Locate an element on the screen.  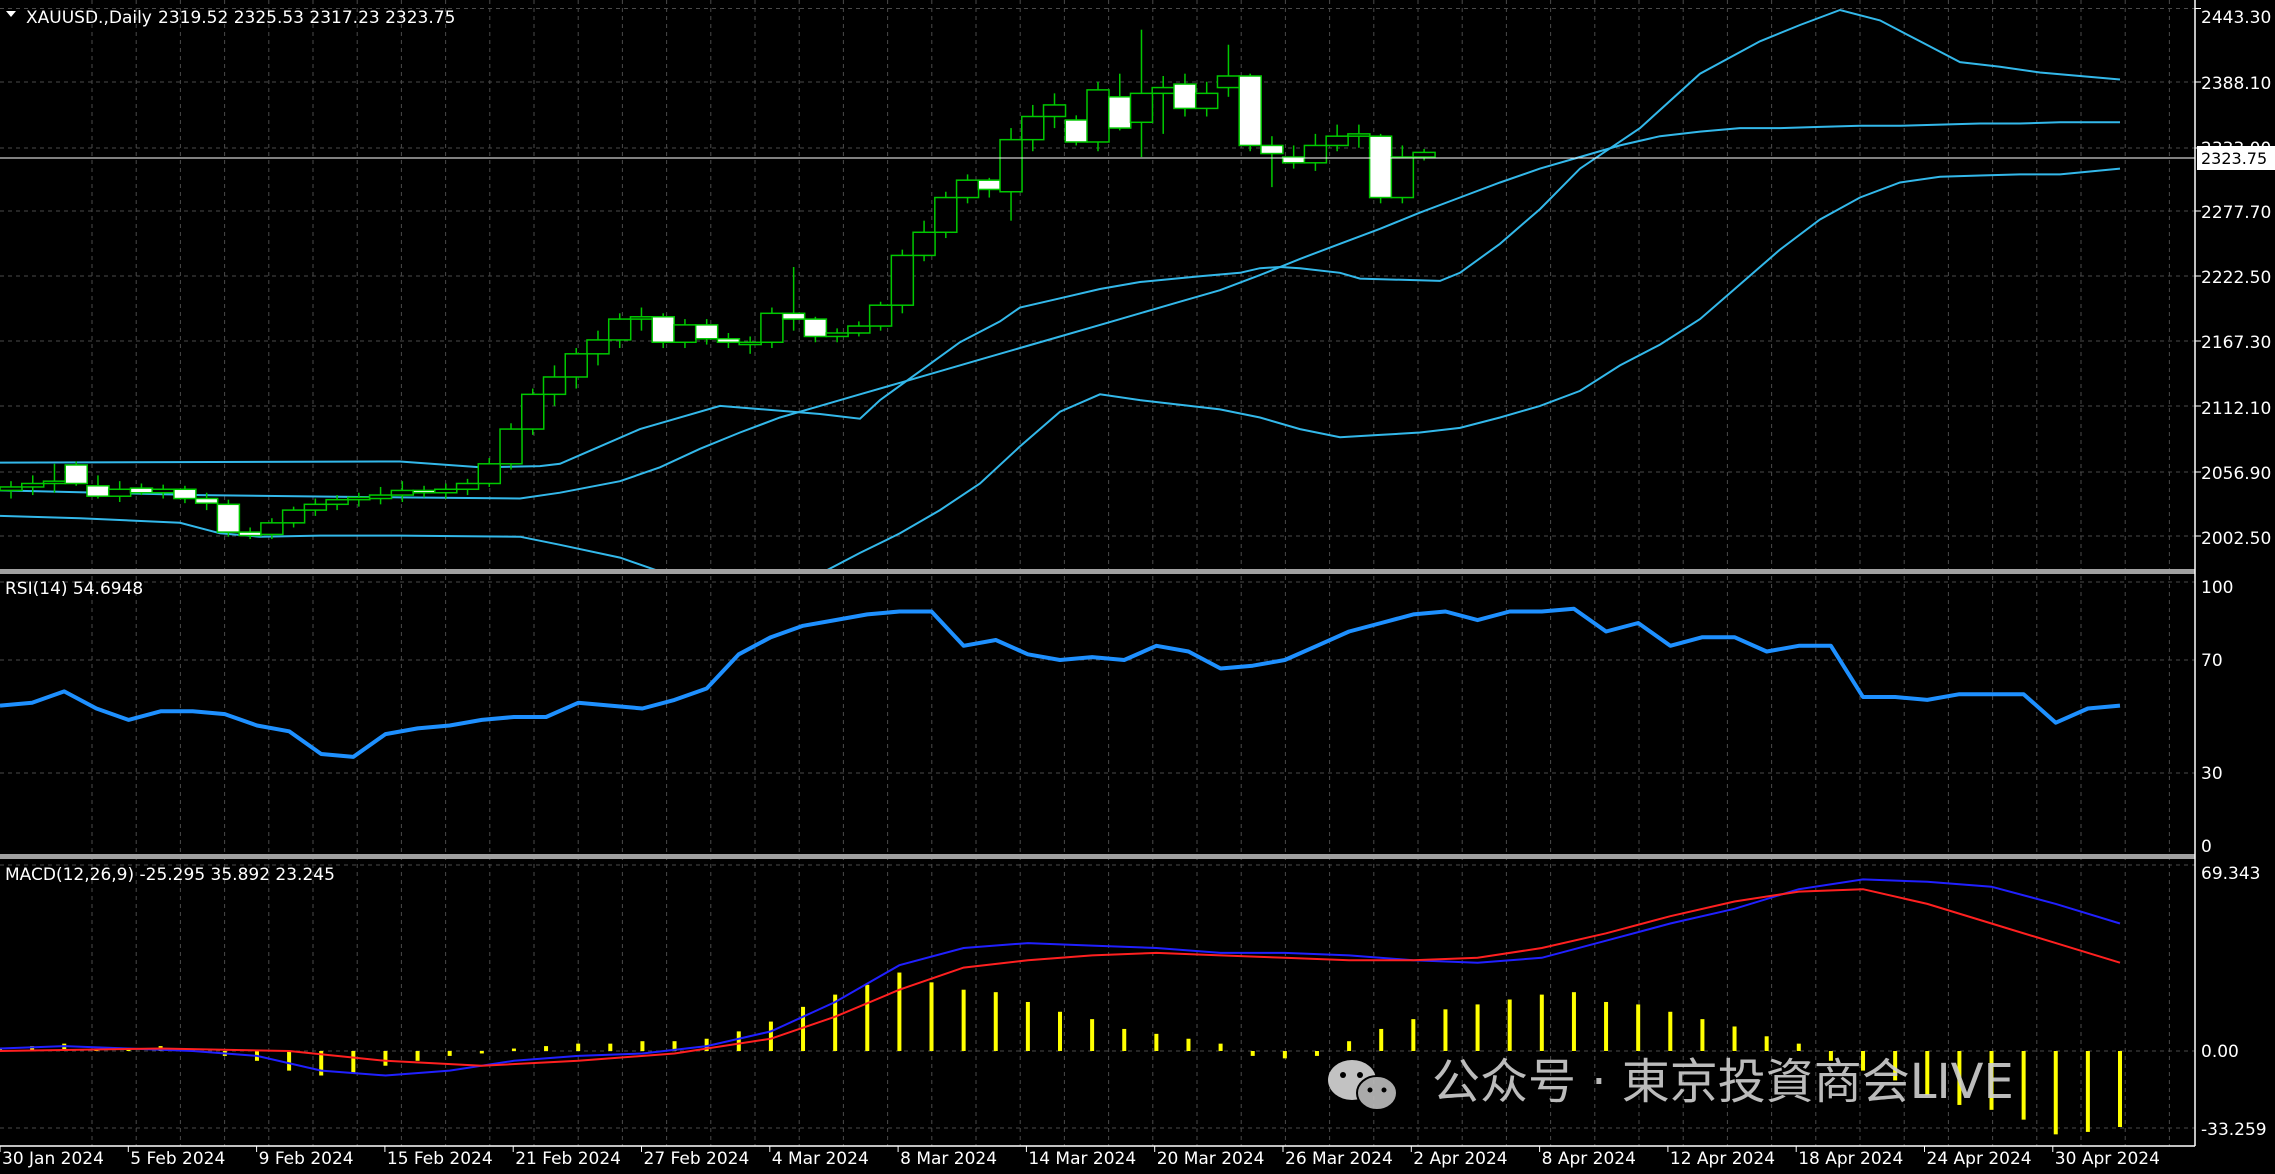
time-axis-label: 5 Feb 2024 is located at coordinates (177, 1159).